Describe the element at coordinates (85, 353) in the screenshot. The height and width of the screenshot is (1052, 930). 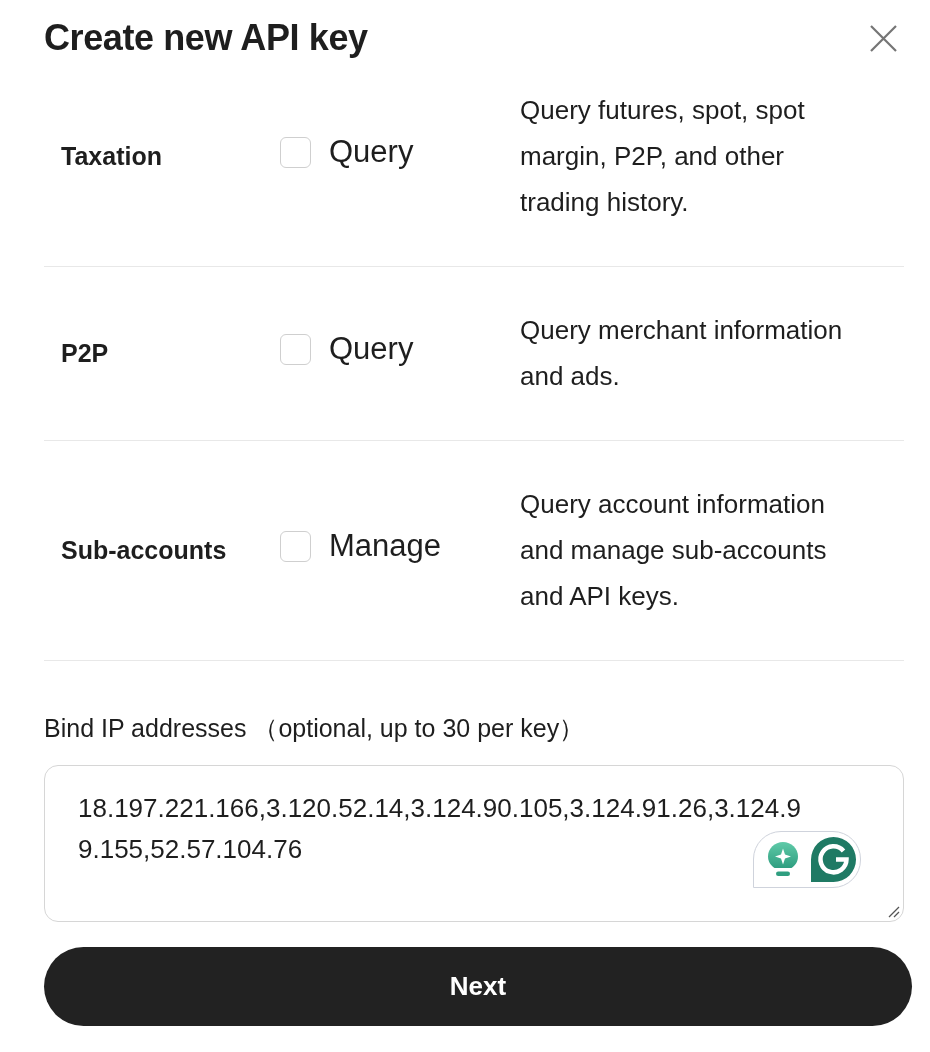
I see `category-label: P2P` at that location.